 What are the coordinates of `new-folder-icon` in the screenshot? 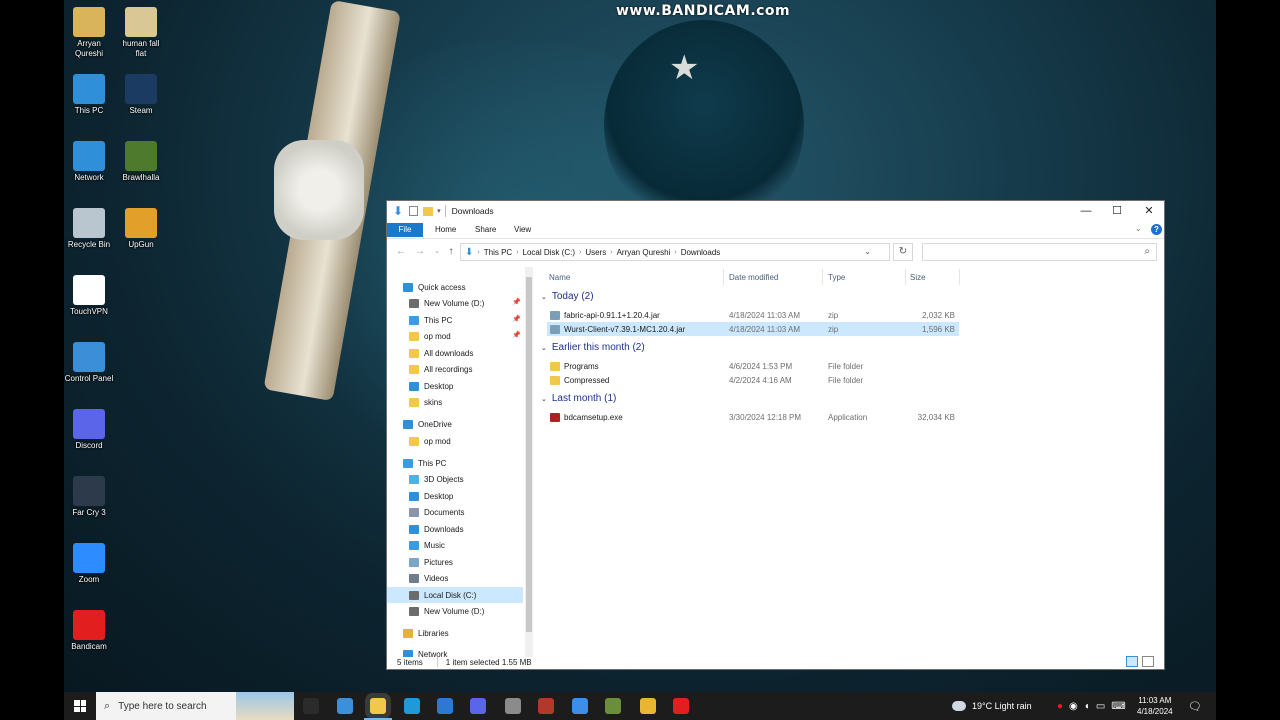 It's located at (428, 211).